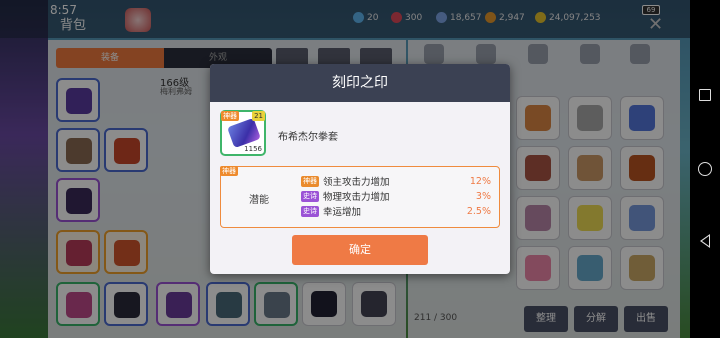 This screenshot has height=338, width=720. Describe the element at coordinates (253, 149) in the screenshot. I see `item-count: 1156` at that location.